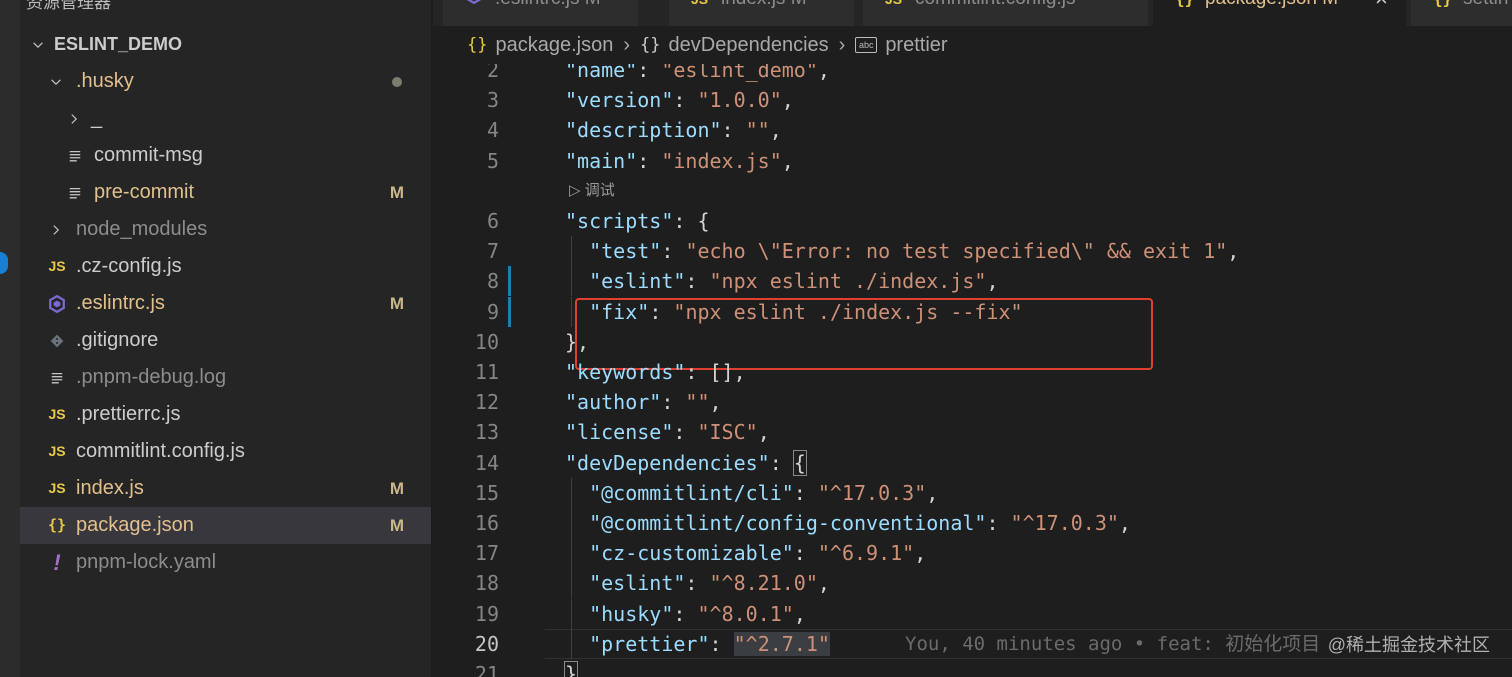 This screenshot has height=677, width=1512. I want to click on line-number: 10, so click(486, 341).